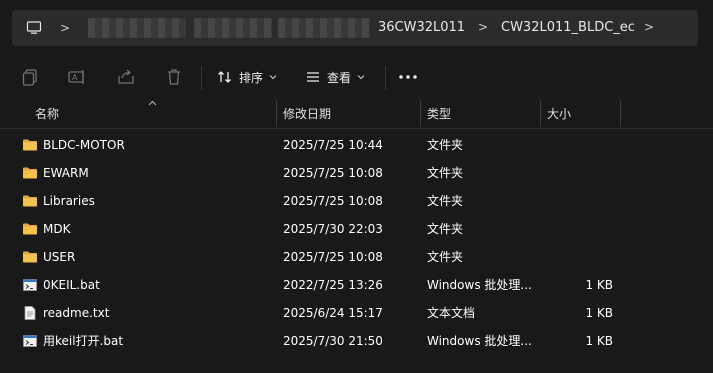  I want to click on svg-text: A, so click(75, 77).